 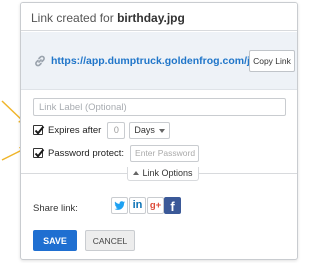 What do you see at coordinates (172, 205) in the screenshot?
I see `facebook-icon: f` at bounding box center [172, 205].